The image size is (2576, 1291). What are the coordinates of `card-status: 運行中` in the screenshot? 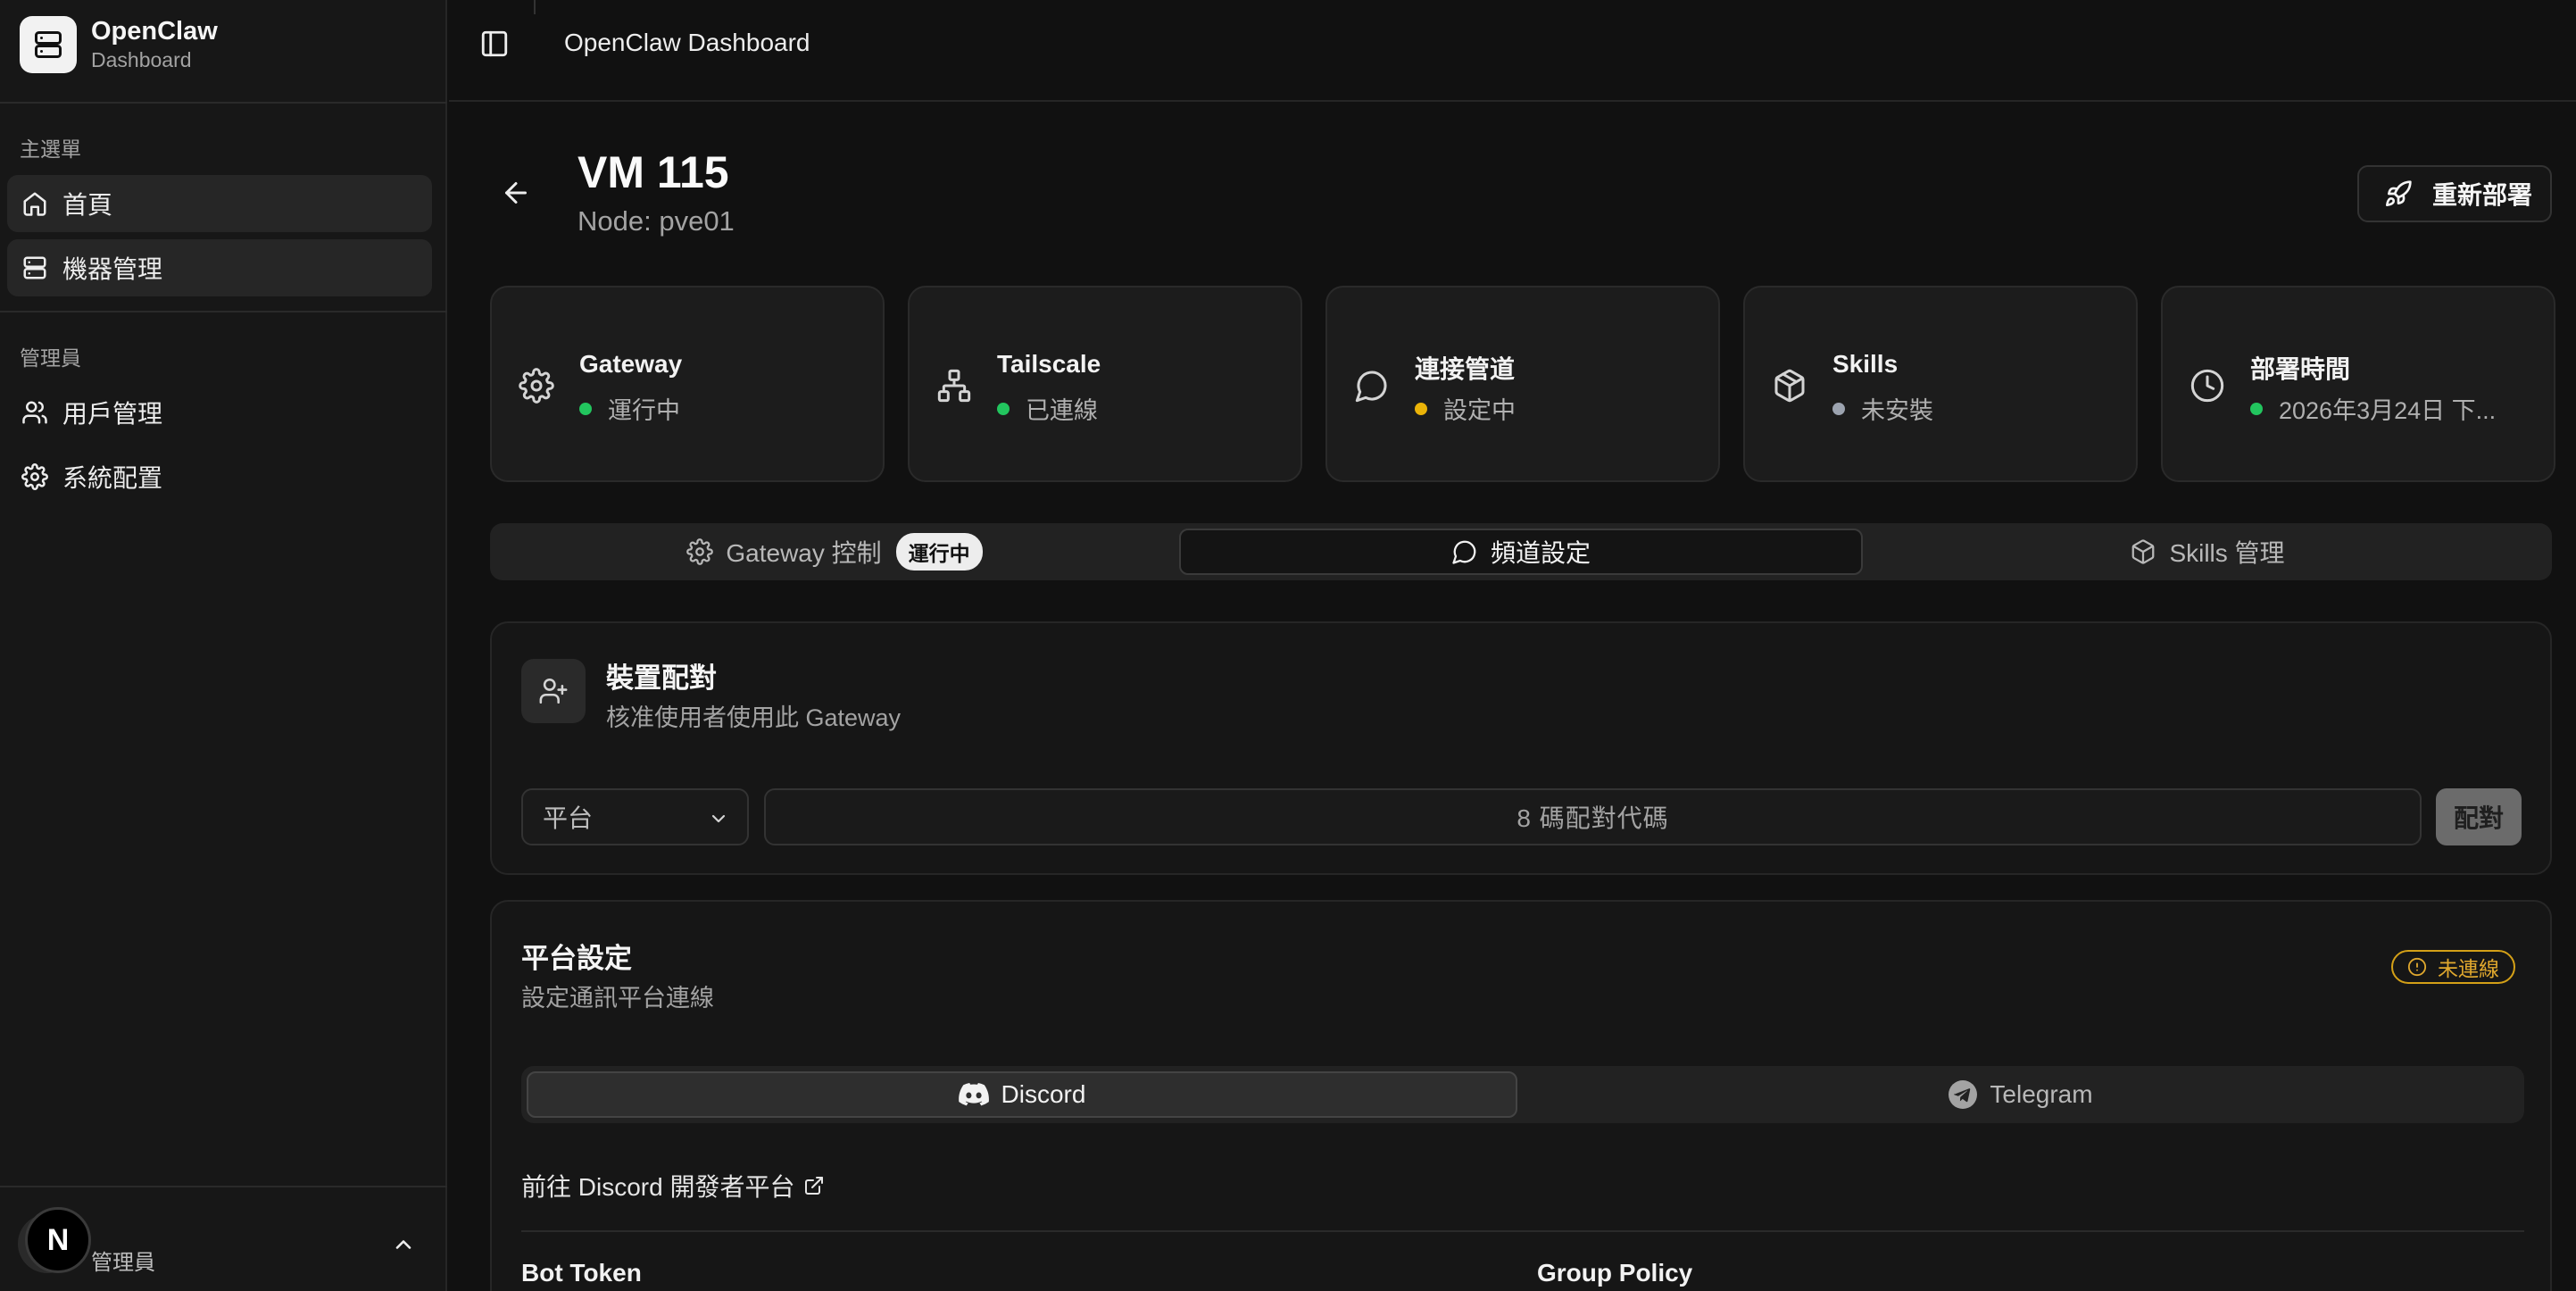 It's located at (630, 408).